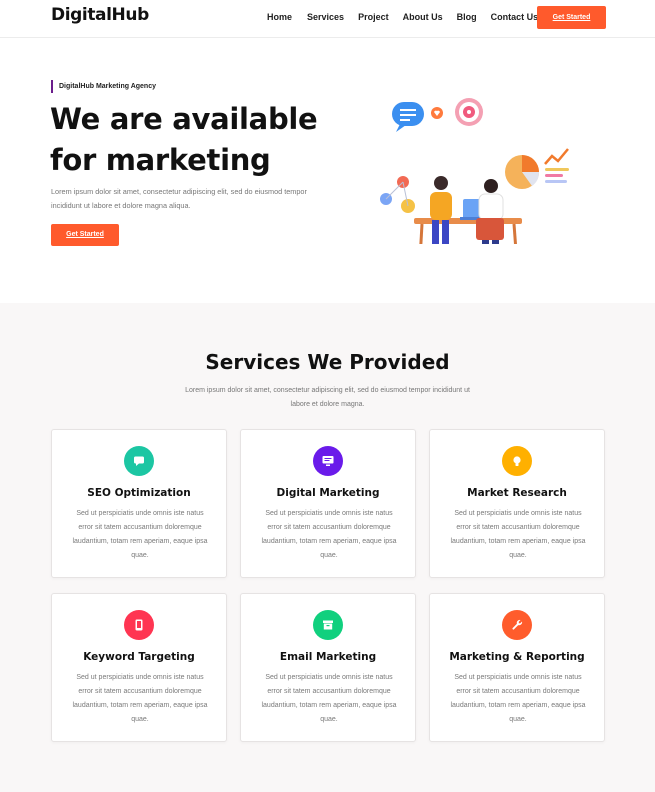 The height and width of the screenshot is (792, 655). I want to click on nav-services: Services, so click(325, 17).